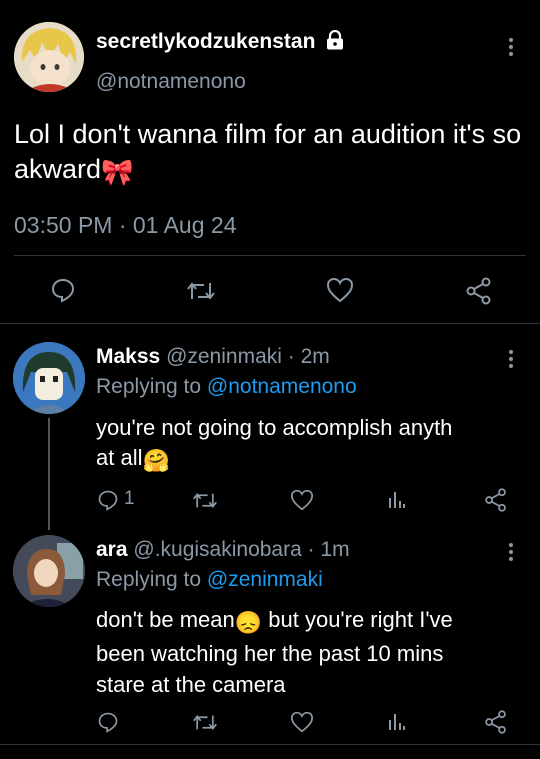 The image size is (540, 759). I want to click on replying-to: Replying to @notnamenono, so click(226, 387).